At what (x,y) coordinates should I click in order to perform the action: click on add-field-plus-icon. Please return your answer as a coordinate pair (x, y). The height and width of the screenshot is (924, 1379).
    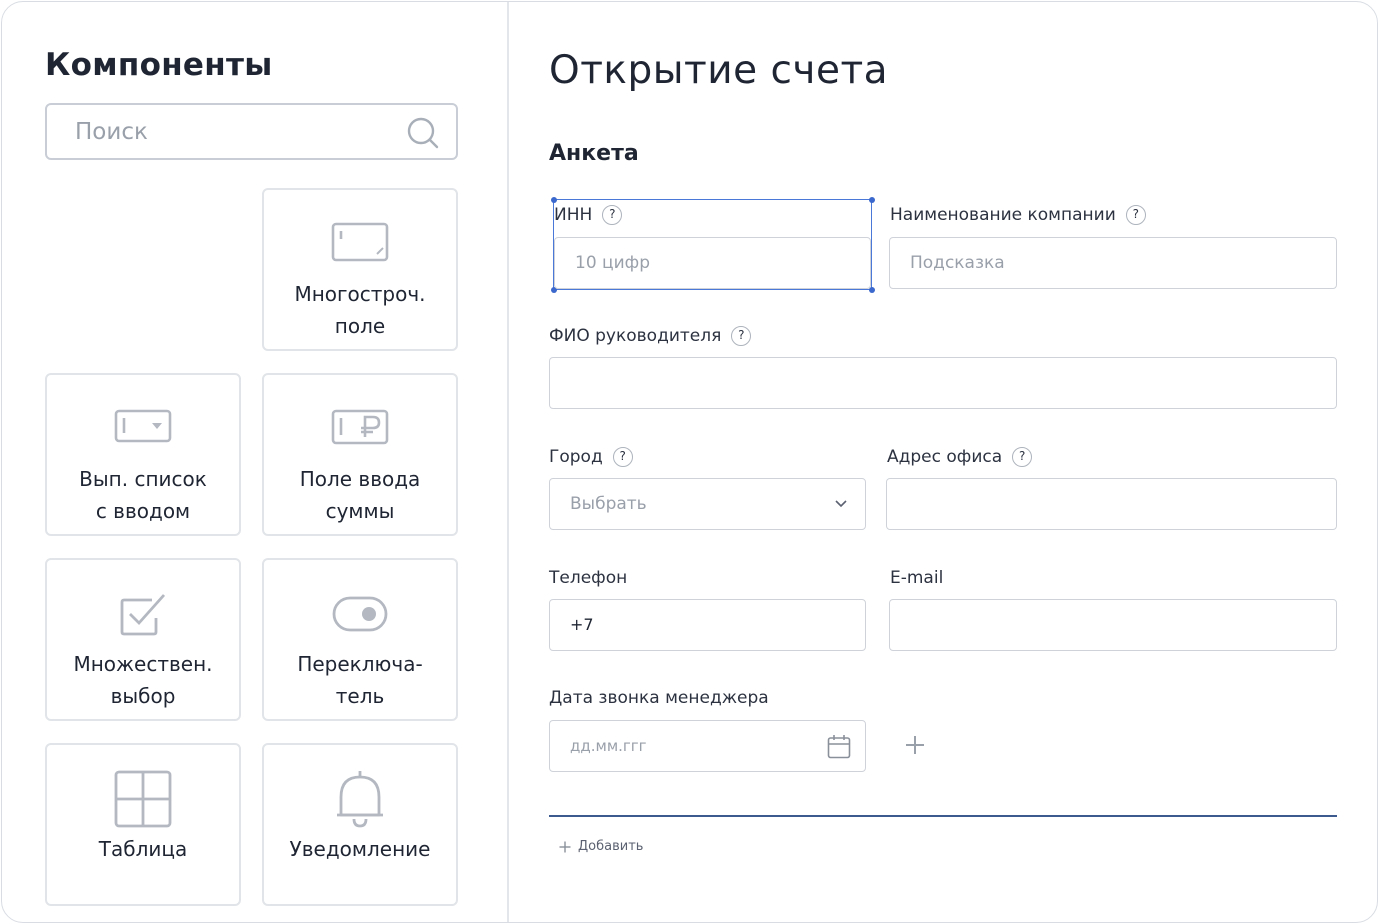
    Looking at the image, I should click on (915, 745).